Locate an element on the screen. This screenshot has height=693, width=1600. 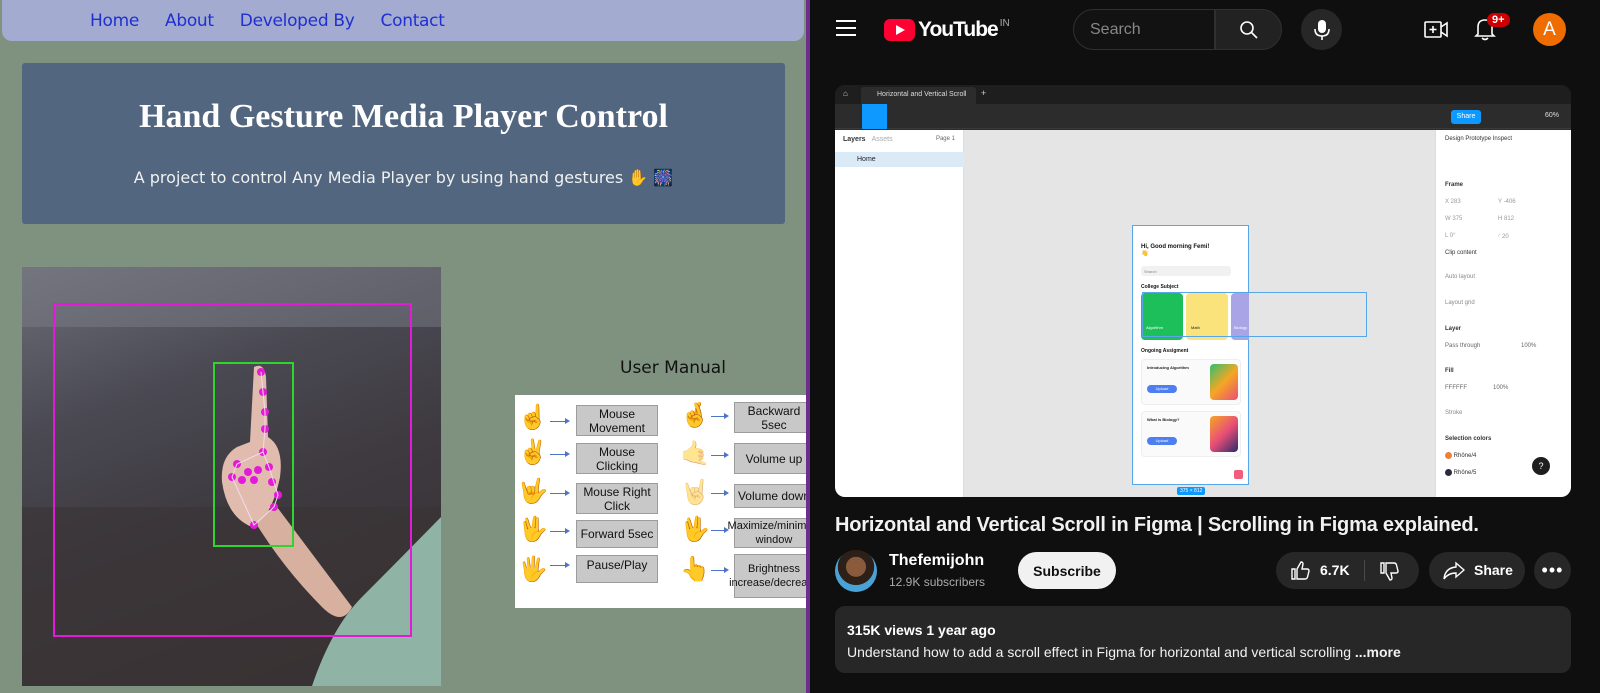
home-icon: ⌂ is located at coordinates (845, 93).